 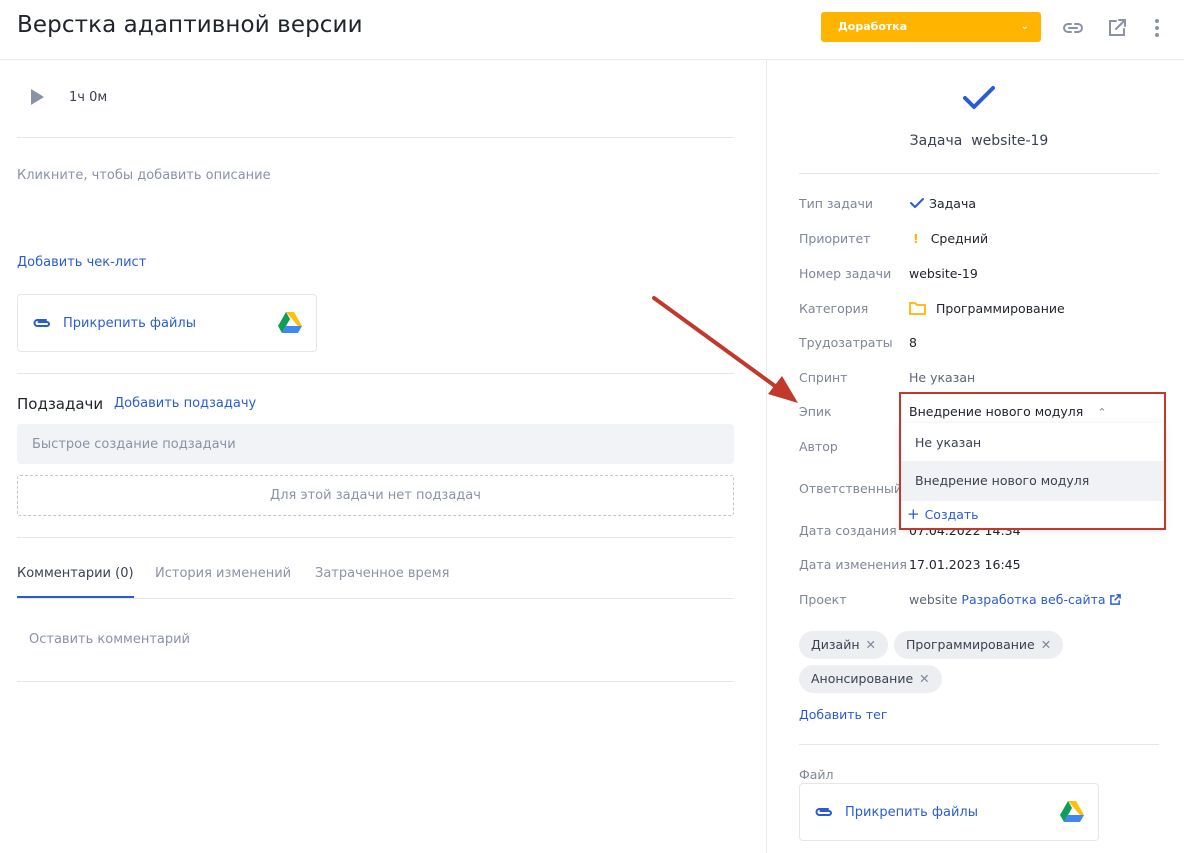 What do you see at coordinates (843, 714) in the screenshot?
I see `add-tag-link: Добавить тег` at bounding box center [843, 714].